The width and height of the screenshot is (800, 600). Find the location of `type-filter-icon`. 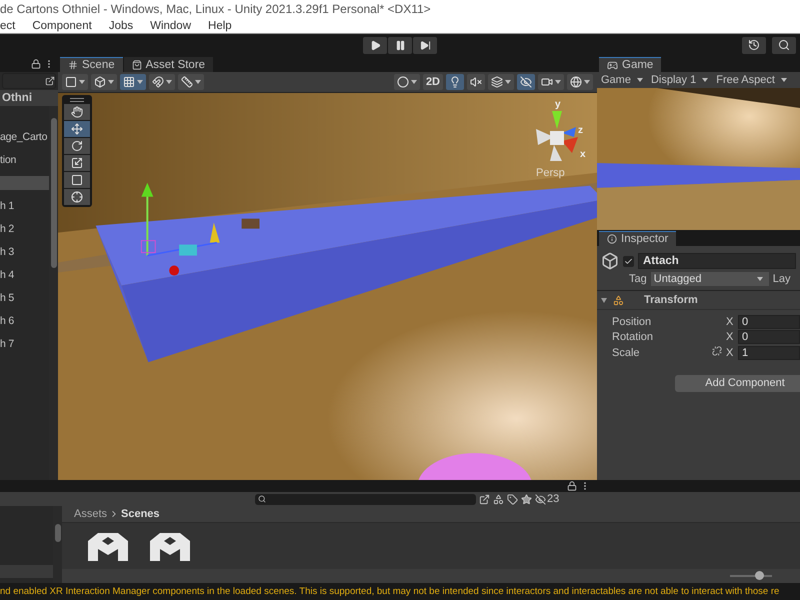

type-filter-icon is located at coordinates (498, 499).